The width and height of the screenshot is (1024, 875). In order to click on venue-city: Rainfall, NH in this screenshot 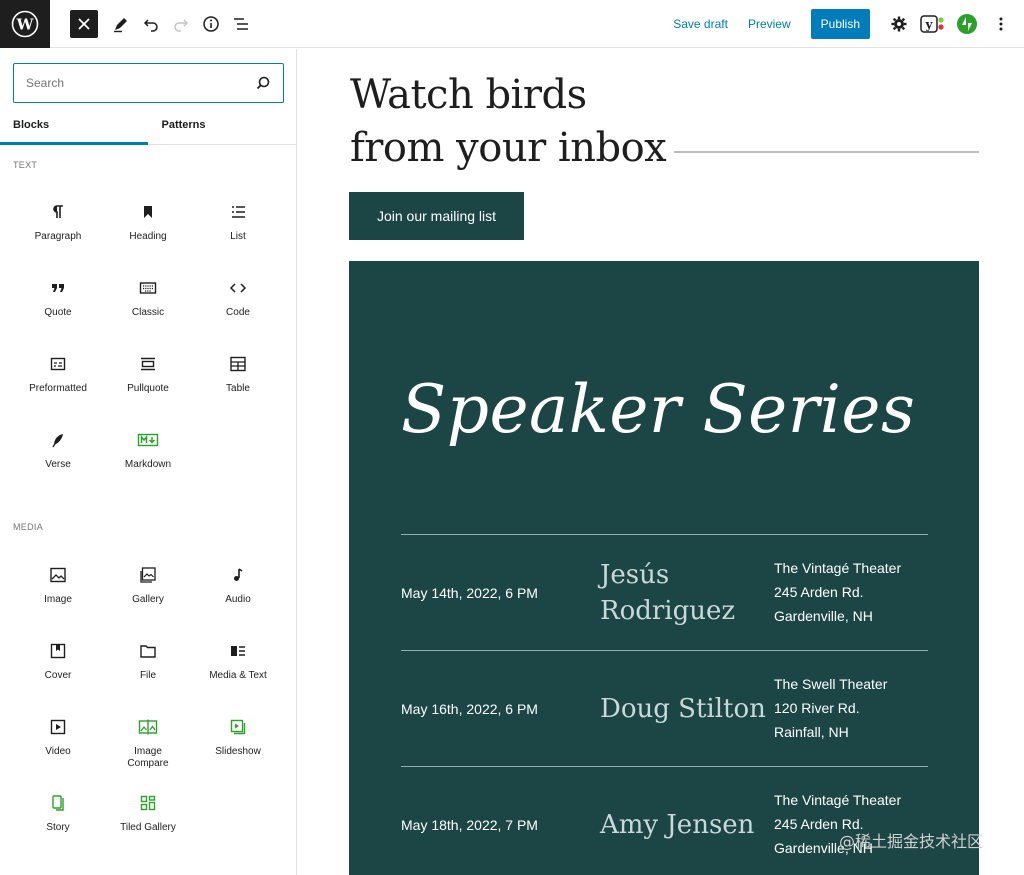, I will do `click(811, 732)`.